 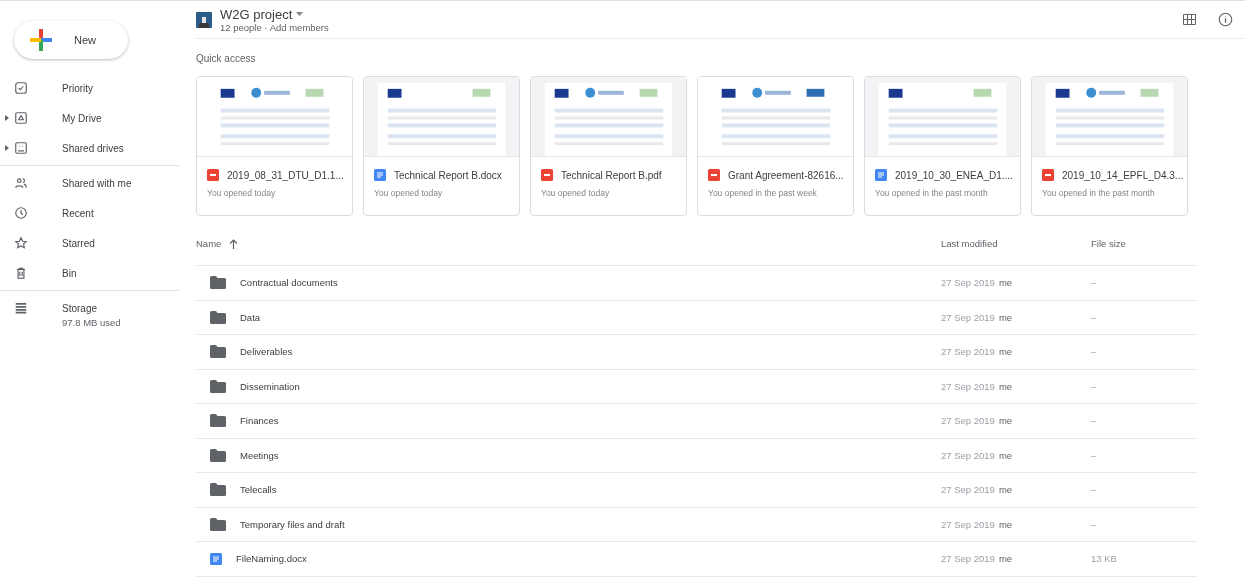 What do you see at coordinates (289, 283) in the screenshot?
I see `file-name: Contractual documents` at bounding box center [289, 283].